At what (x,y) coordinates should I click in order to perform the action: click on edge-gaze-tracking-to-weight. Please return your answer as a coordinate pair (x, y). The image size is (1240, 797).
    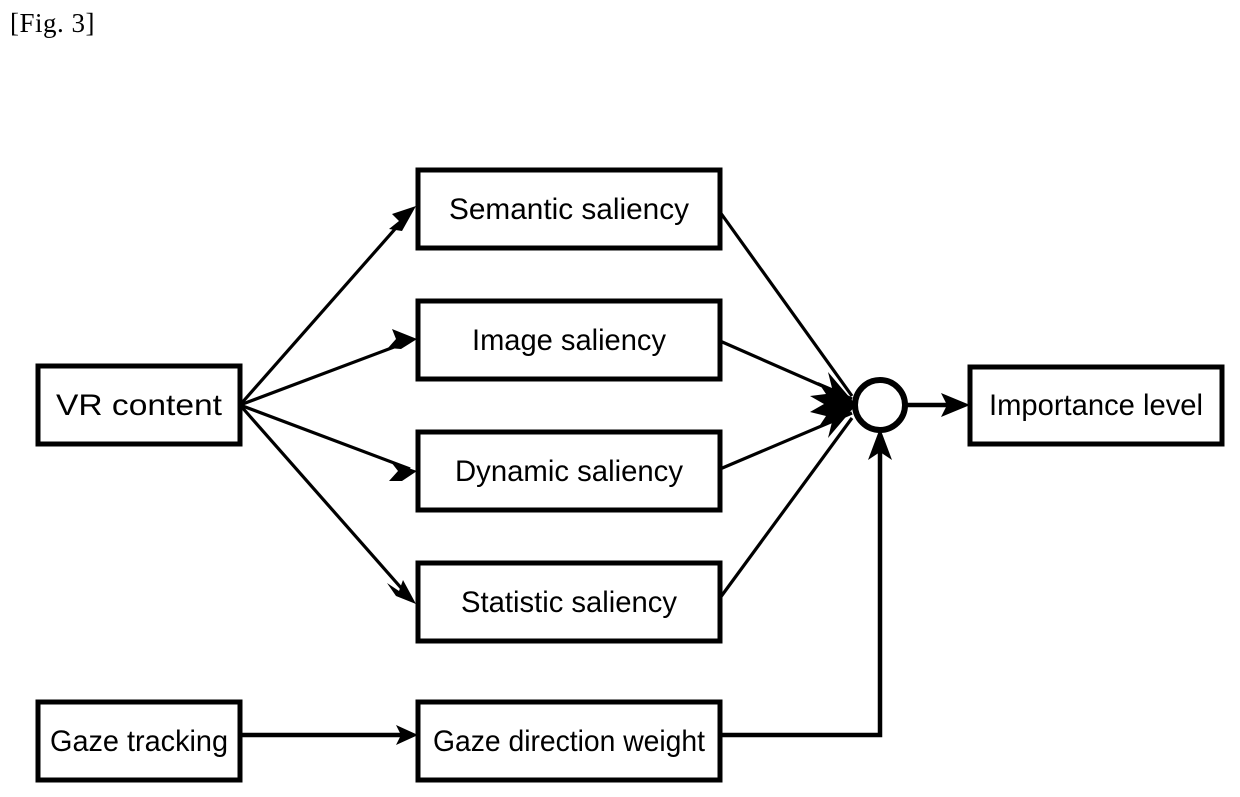
    Looking at the image, I should click on (329, 735).